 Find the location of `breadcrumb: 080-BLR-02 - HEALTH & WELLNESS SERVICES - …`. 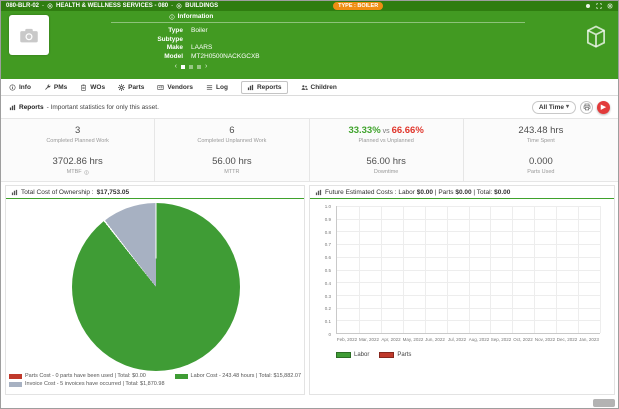

breadcrumb: 080-BLR-02 - HEALTH & WELLNESS SERVICES - … is located at coordinates (112, 6).